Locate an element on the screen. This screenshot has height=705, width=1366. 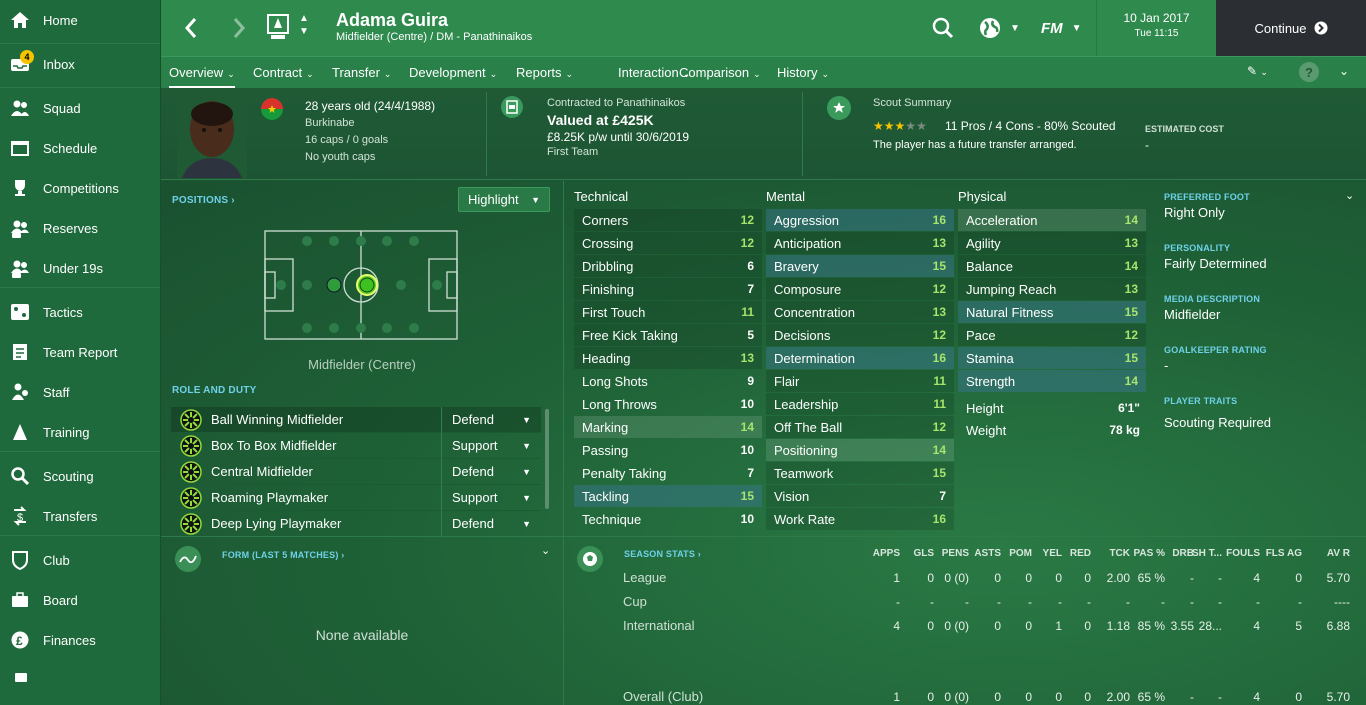
sidebar-item-squad: Squad is located at coordinates (80, 108).